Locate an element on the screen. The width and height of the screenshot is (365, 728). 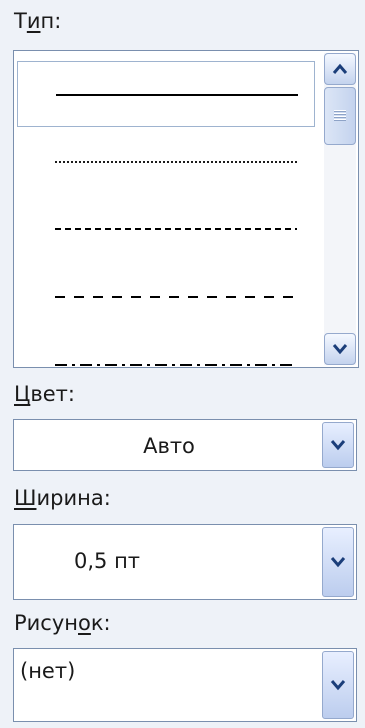
line-style-scrollbar is located at coordinates (340, 209).